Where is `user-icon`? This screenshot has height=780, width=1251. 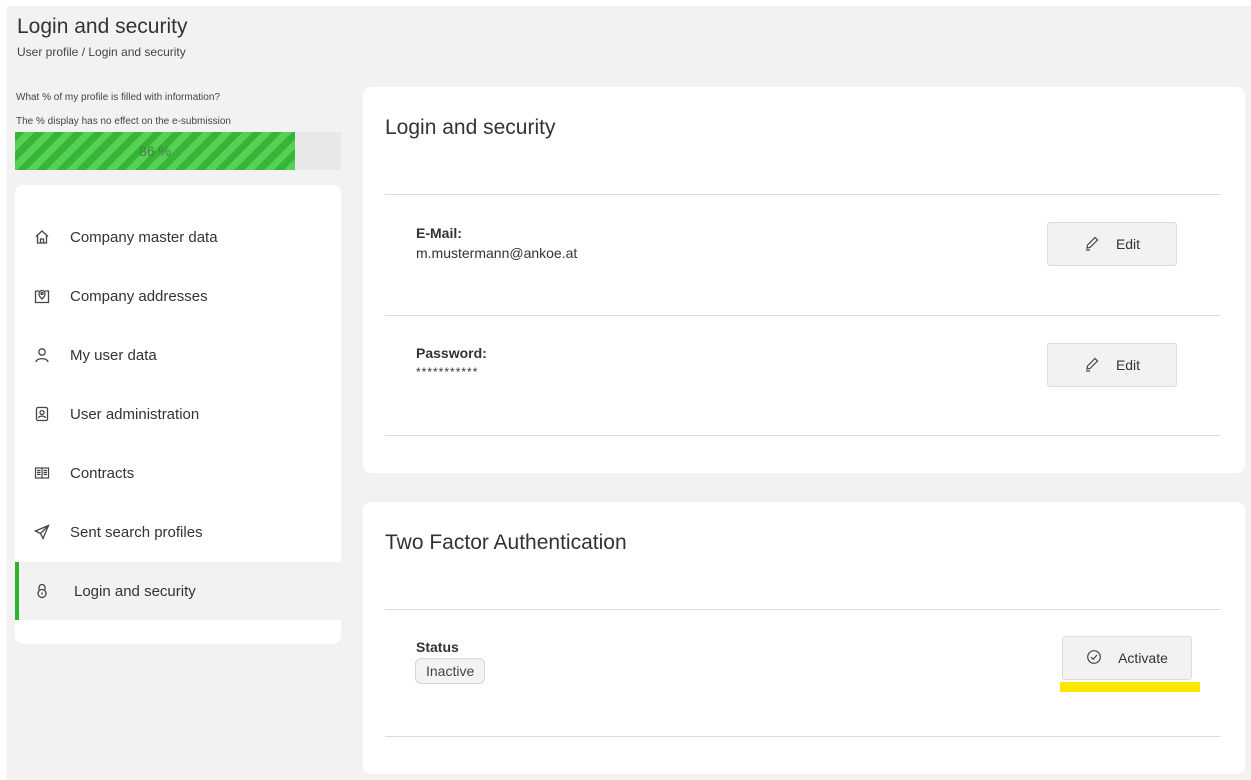 user-icon is located at coordinates (42, 355).